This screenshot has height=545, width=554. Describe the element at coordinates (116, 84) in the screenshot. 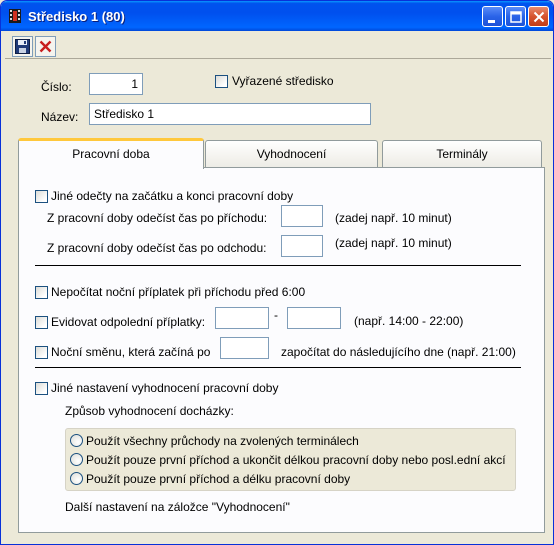

I see `cislo-input: 1` at that location.